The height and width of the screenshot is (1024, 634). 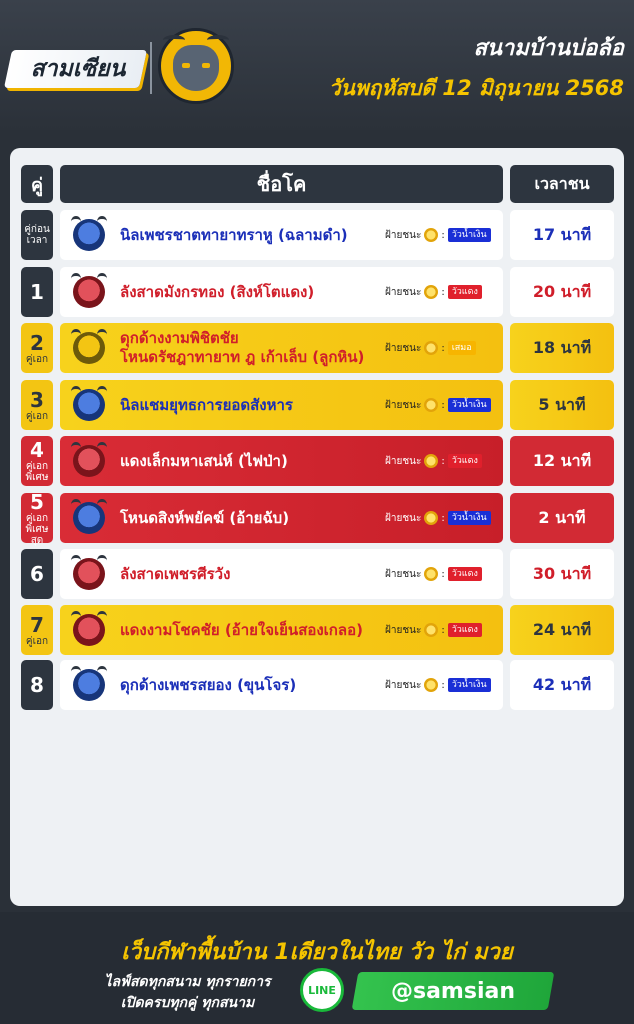 What do you see at coordinates (37, 405) in the screenshot?
I see `pair-number: 3 คู่เอก` at bounding box center [37, 405].